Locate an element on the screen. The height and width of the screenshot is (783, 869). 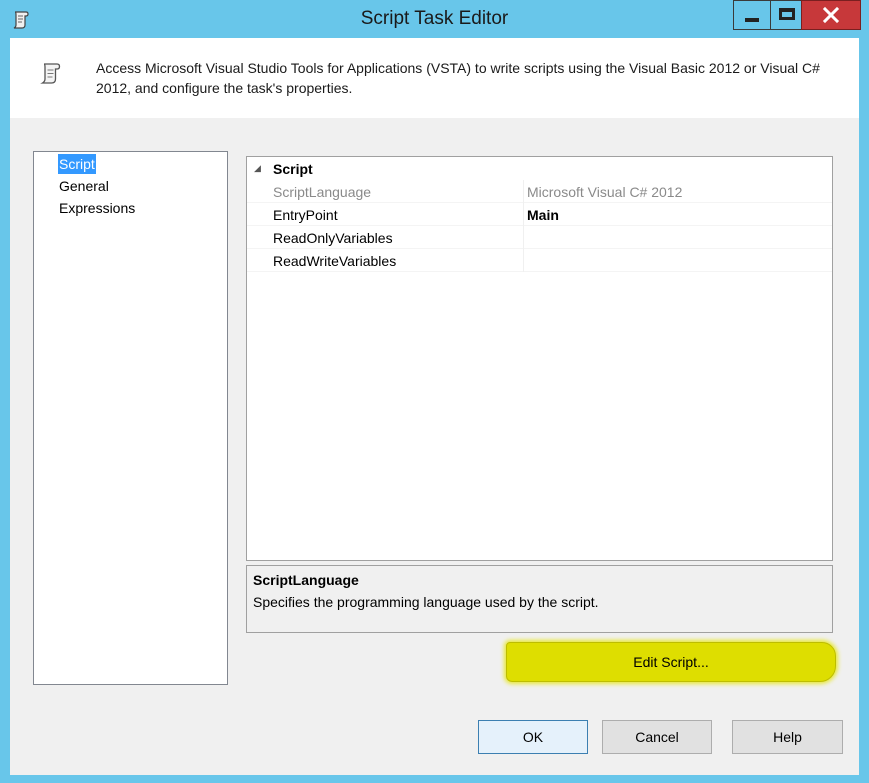
property-row-readwritevariables: ReadWriteVariables is located at coordinates (539, 260).